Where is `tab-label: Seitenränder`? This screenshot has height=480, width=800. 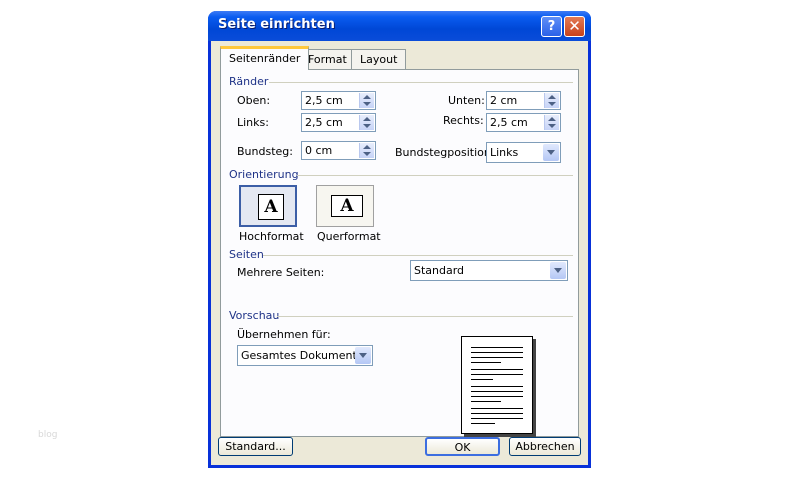
tab-label: Seitenränder is located at coordinates (265, 58).